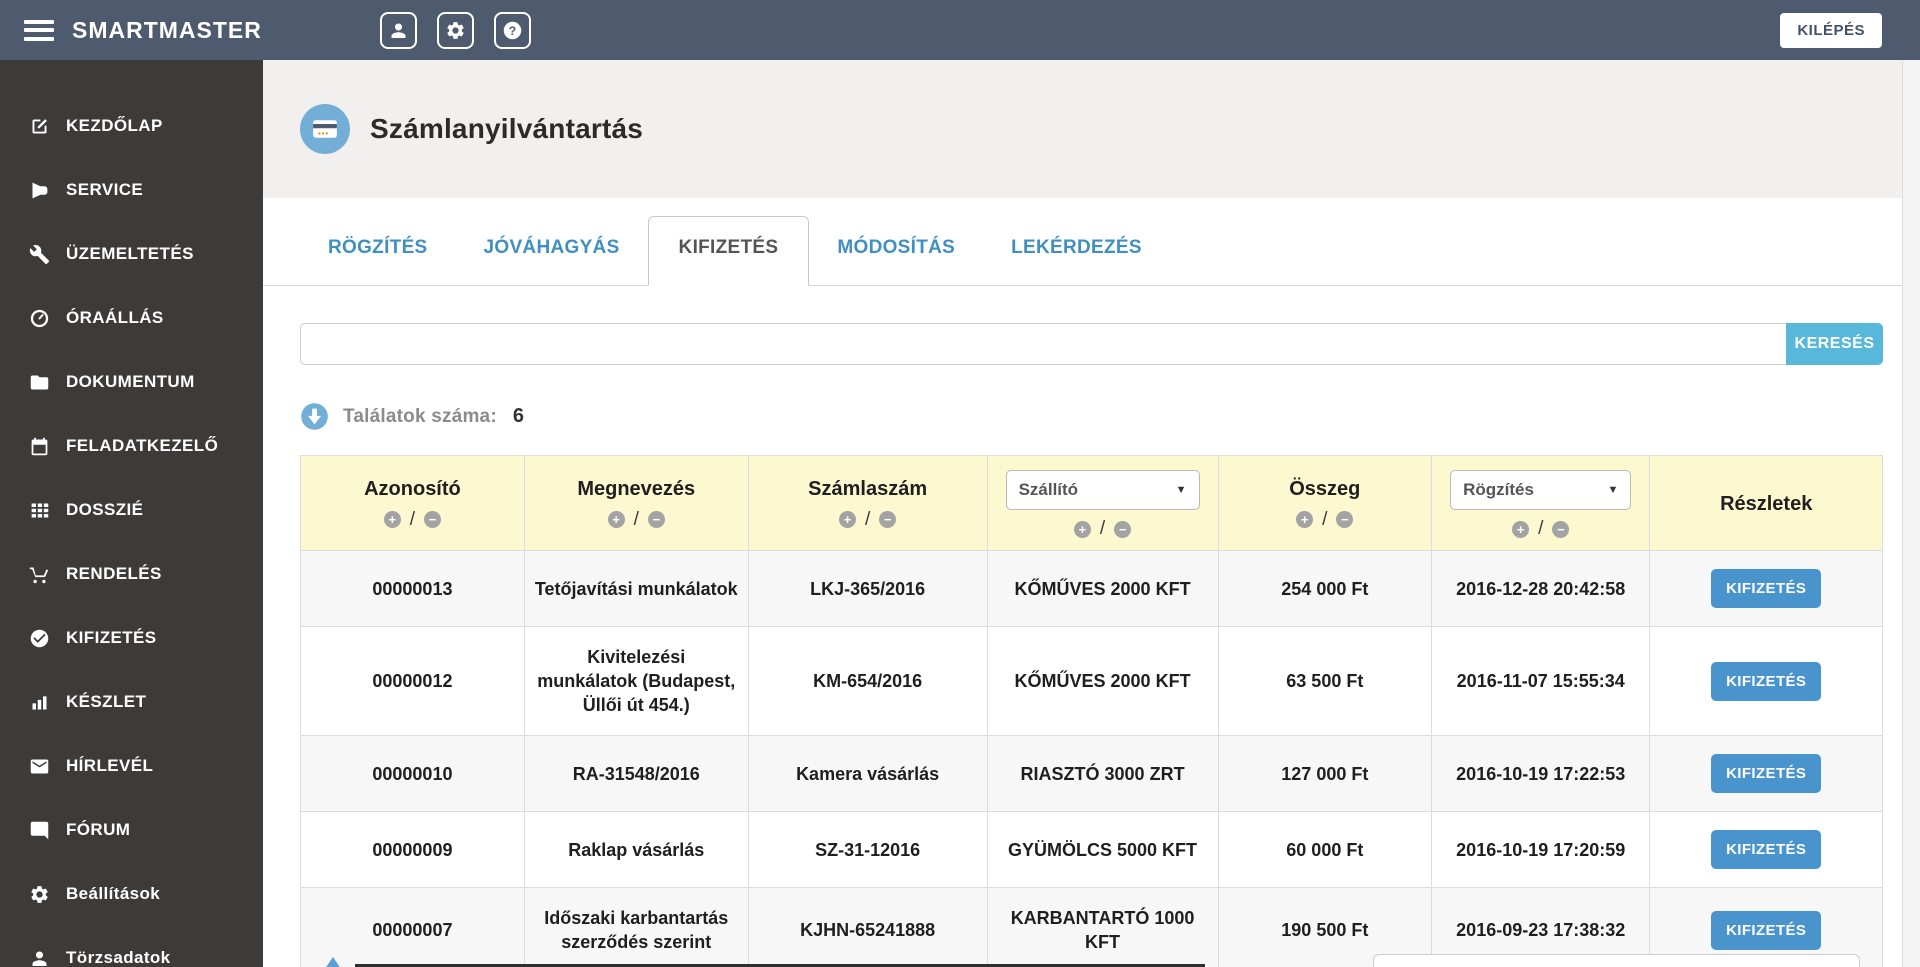 Image resolution: width=1920 pixels, height=967 pixels. Describe the element at coordinates (1325, 503) in the screenshot. I see `column-header-osszeg: Összeg + / −` at that location.